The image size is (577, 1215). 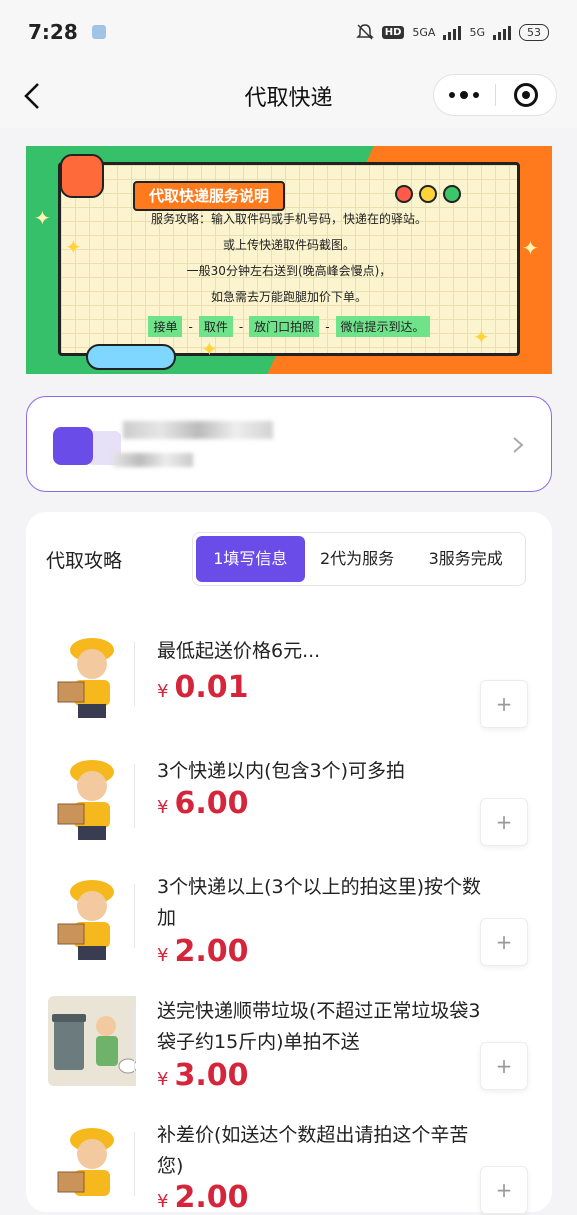 I want to click on network-5g: 5G, so click(x=477, y=32).